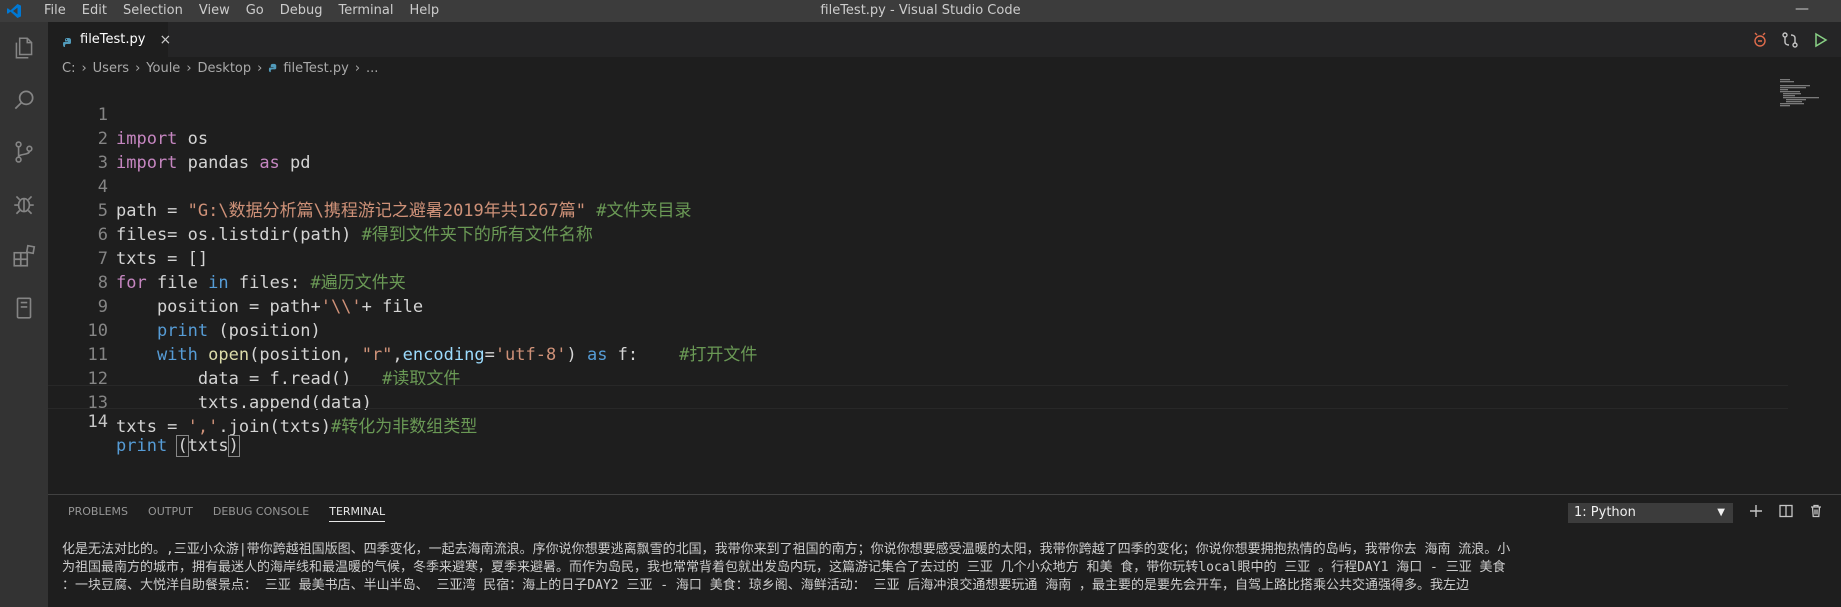 The height and width of the screenshot is (607, 1841). Describe the element at coordinates (918, 210) in the screenshot. I see `code-line: 5 files= os.listdir(path) #得到文件夹下的所有文件名称` at that location.